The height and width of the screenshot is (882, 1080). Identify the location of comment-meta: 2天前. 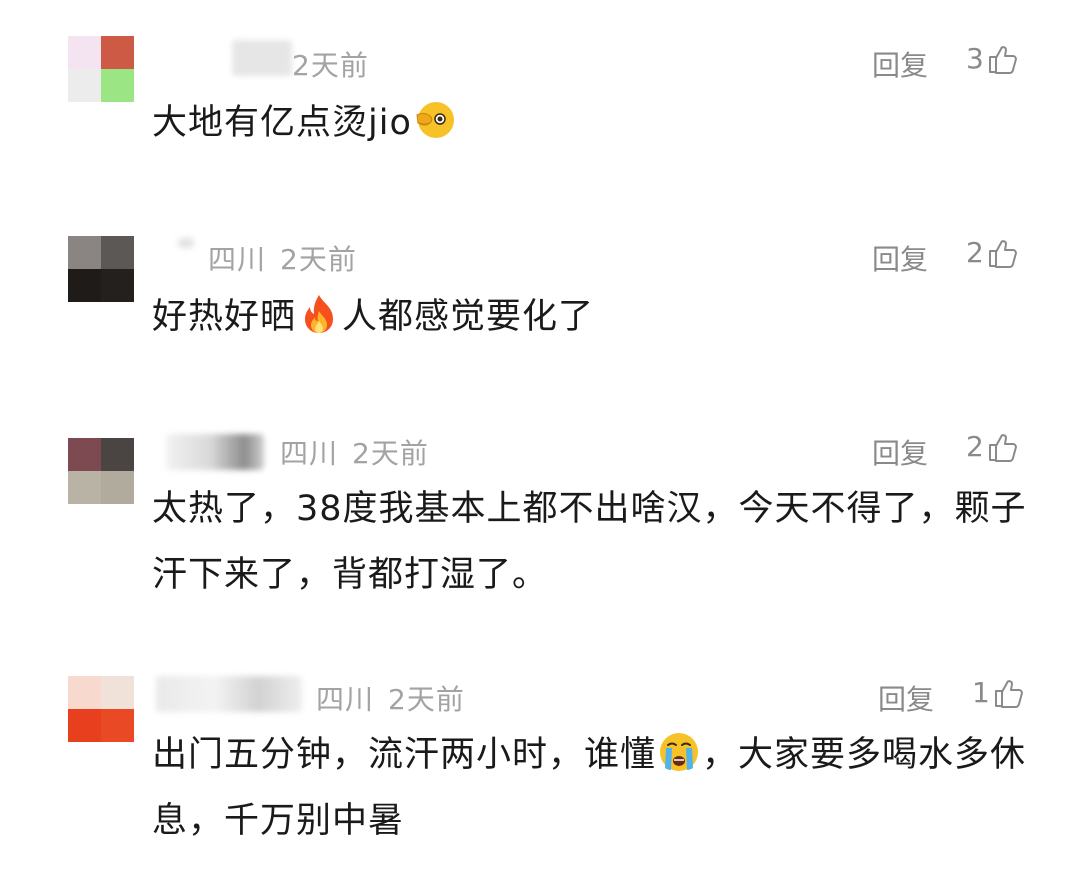
(330, 64).